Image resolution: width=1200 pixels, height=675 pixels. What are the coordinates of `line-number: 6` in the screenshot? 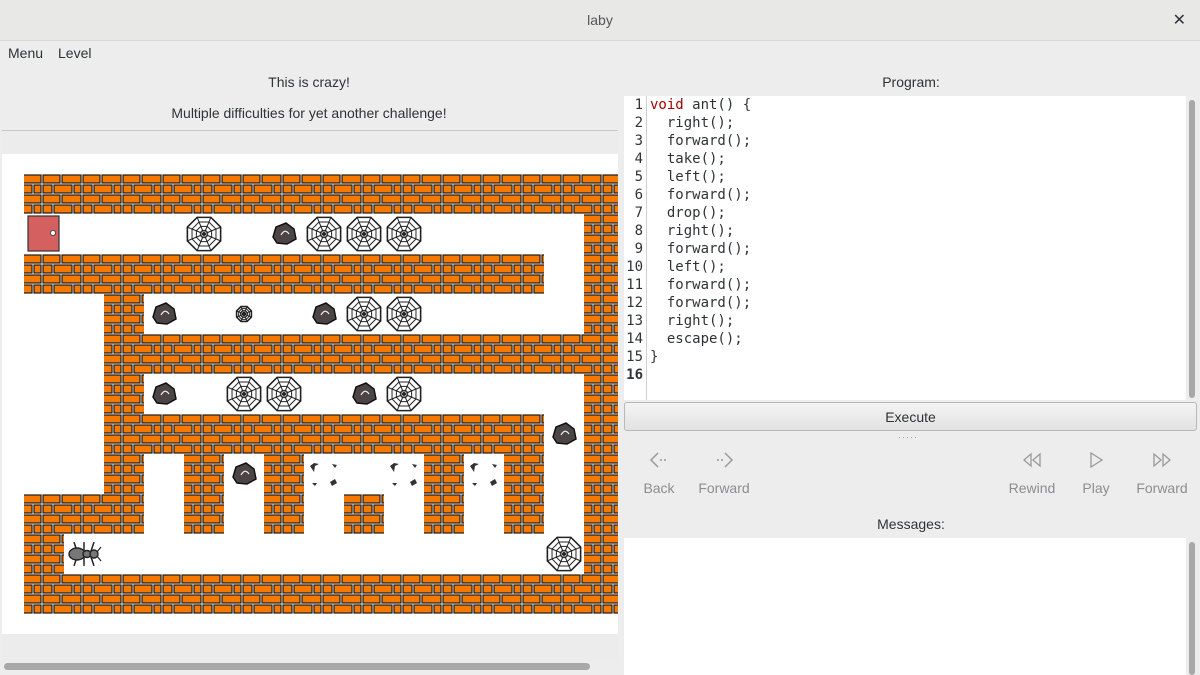 It's located at (638, 195).